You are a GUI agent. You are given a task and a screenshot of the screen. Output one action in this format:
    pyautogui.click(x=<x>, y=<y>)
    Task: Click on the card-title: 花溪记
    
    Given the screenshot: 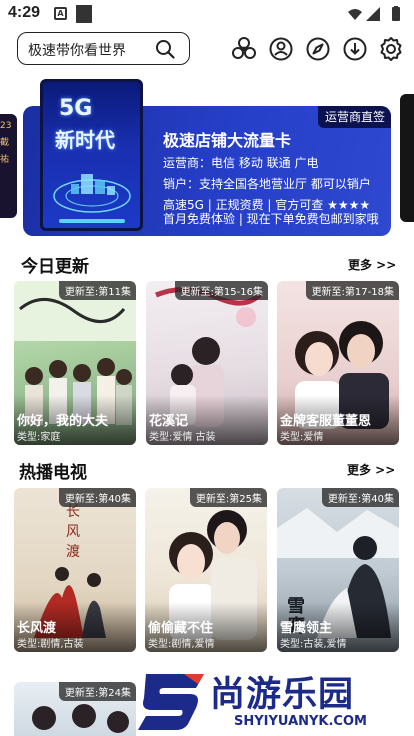 What is the action you would take?
    pyautogui.click(x=169, y=421)
    